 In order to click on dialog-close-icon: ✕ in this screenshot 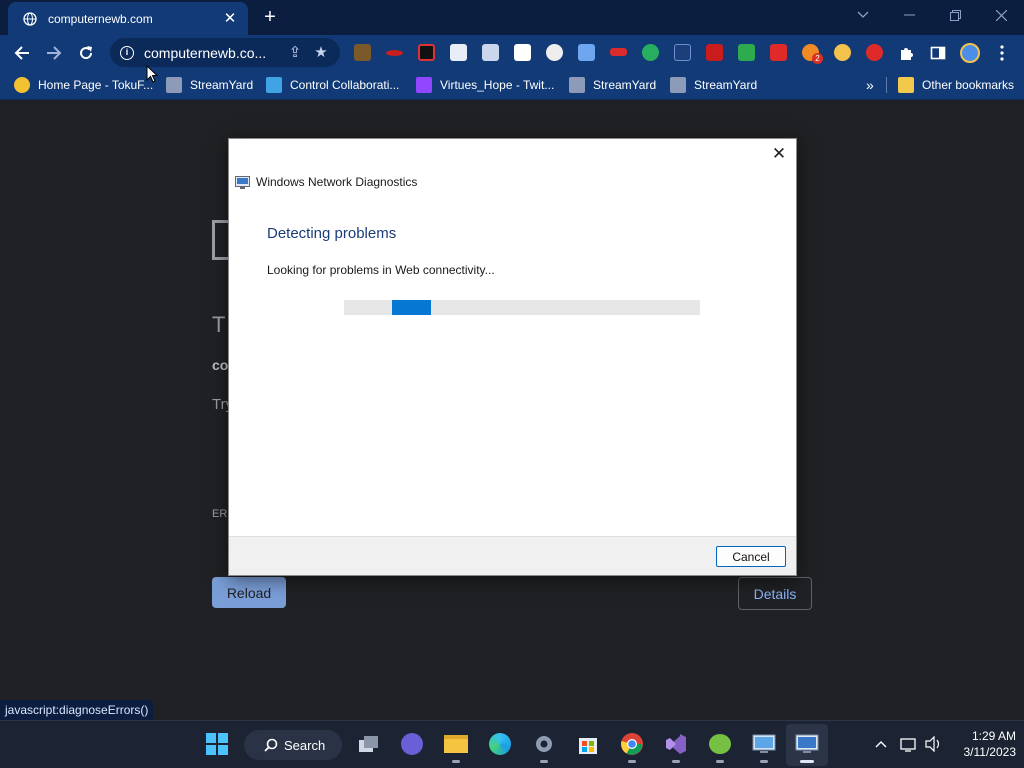, I will do `click(779, 154)`.